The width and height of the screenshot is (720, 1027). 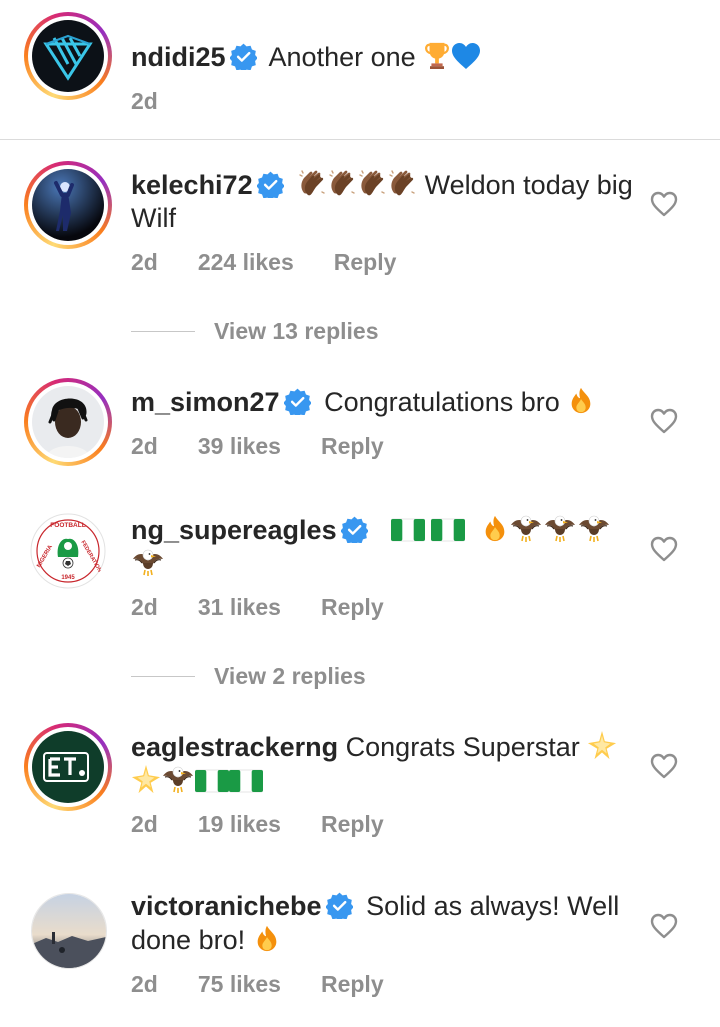 I want to click on comment-meta: 2d 224 likes Reply, so click(x=263, y=262).